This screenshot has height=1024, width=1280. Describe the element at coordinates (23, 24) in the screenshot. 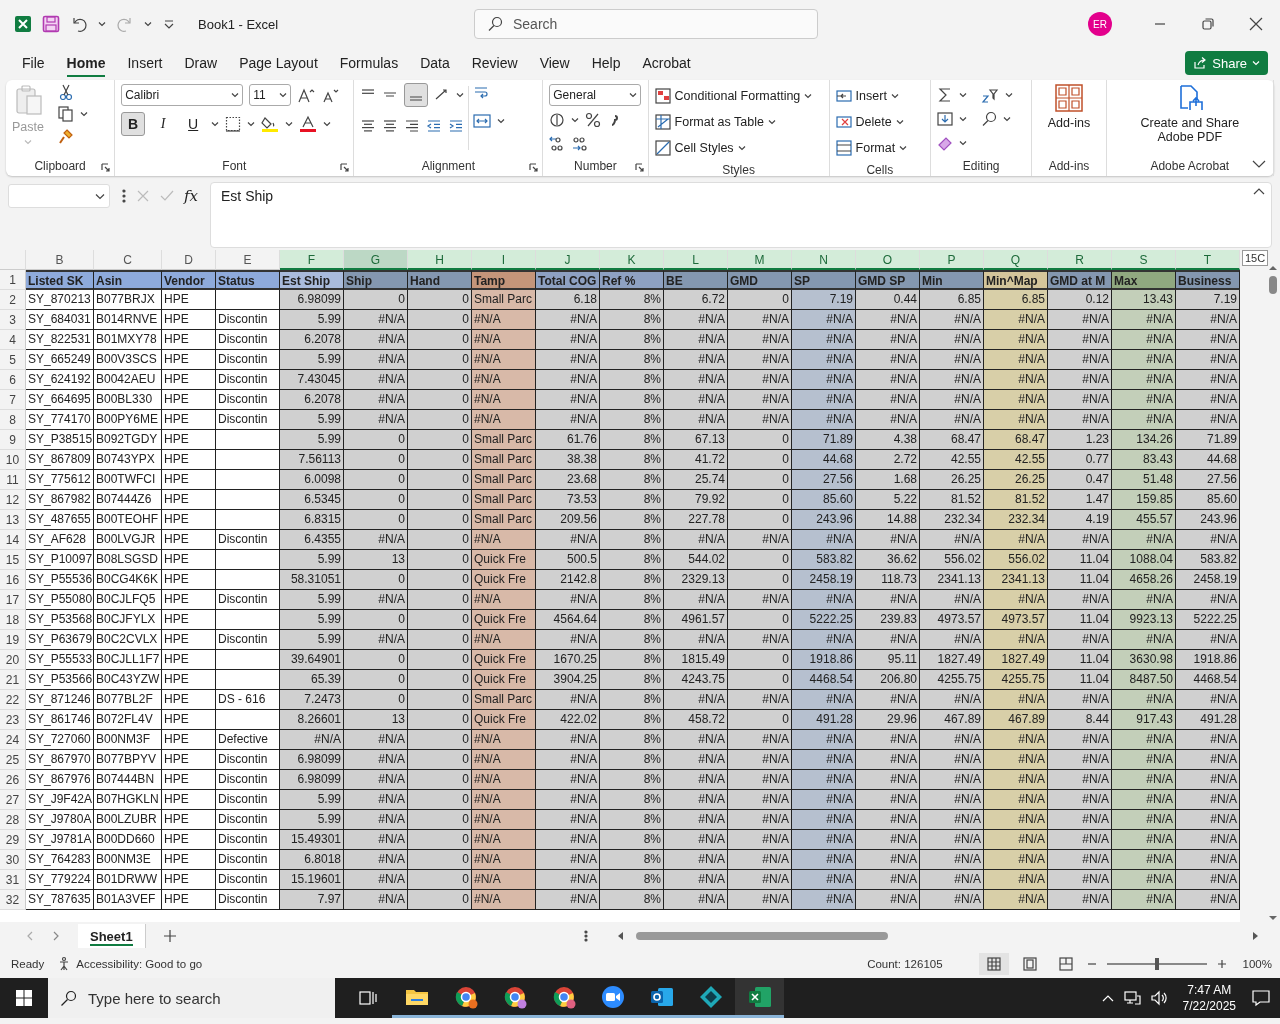

I see `excel-logo-icon` at that location.